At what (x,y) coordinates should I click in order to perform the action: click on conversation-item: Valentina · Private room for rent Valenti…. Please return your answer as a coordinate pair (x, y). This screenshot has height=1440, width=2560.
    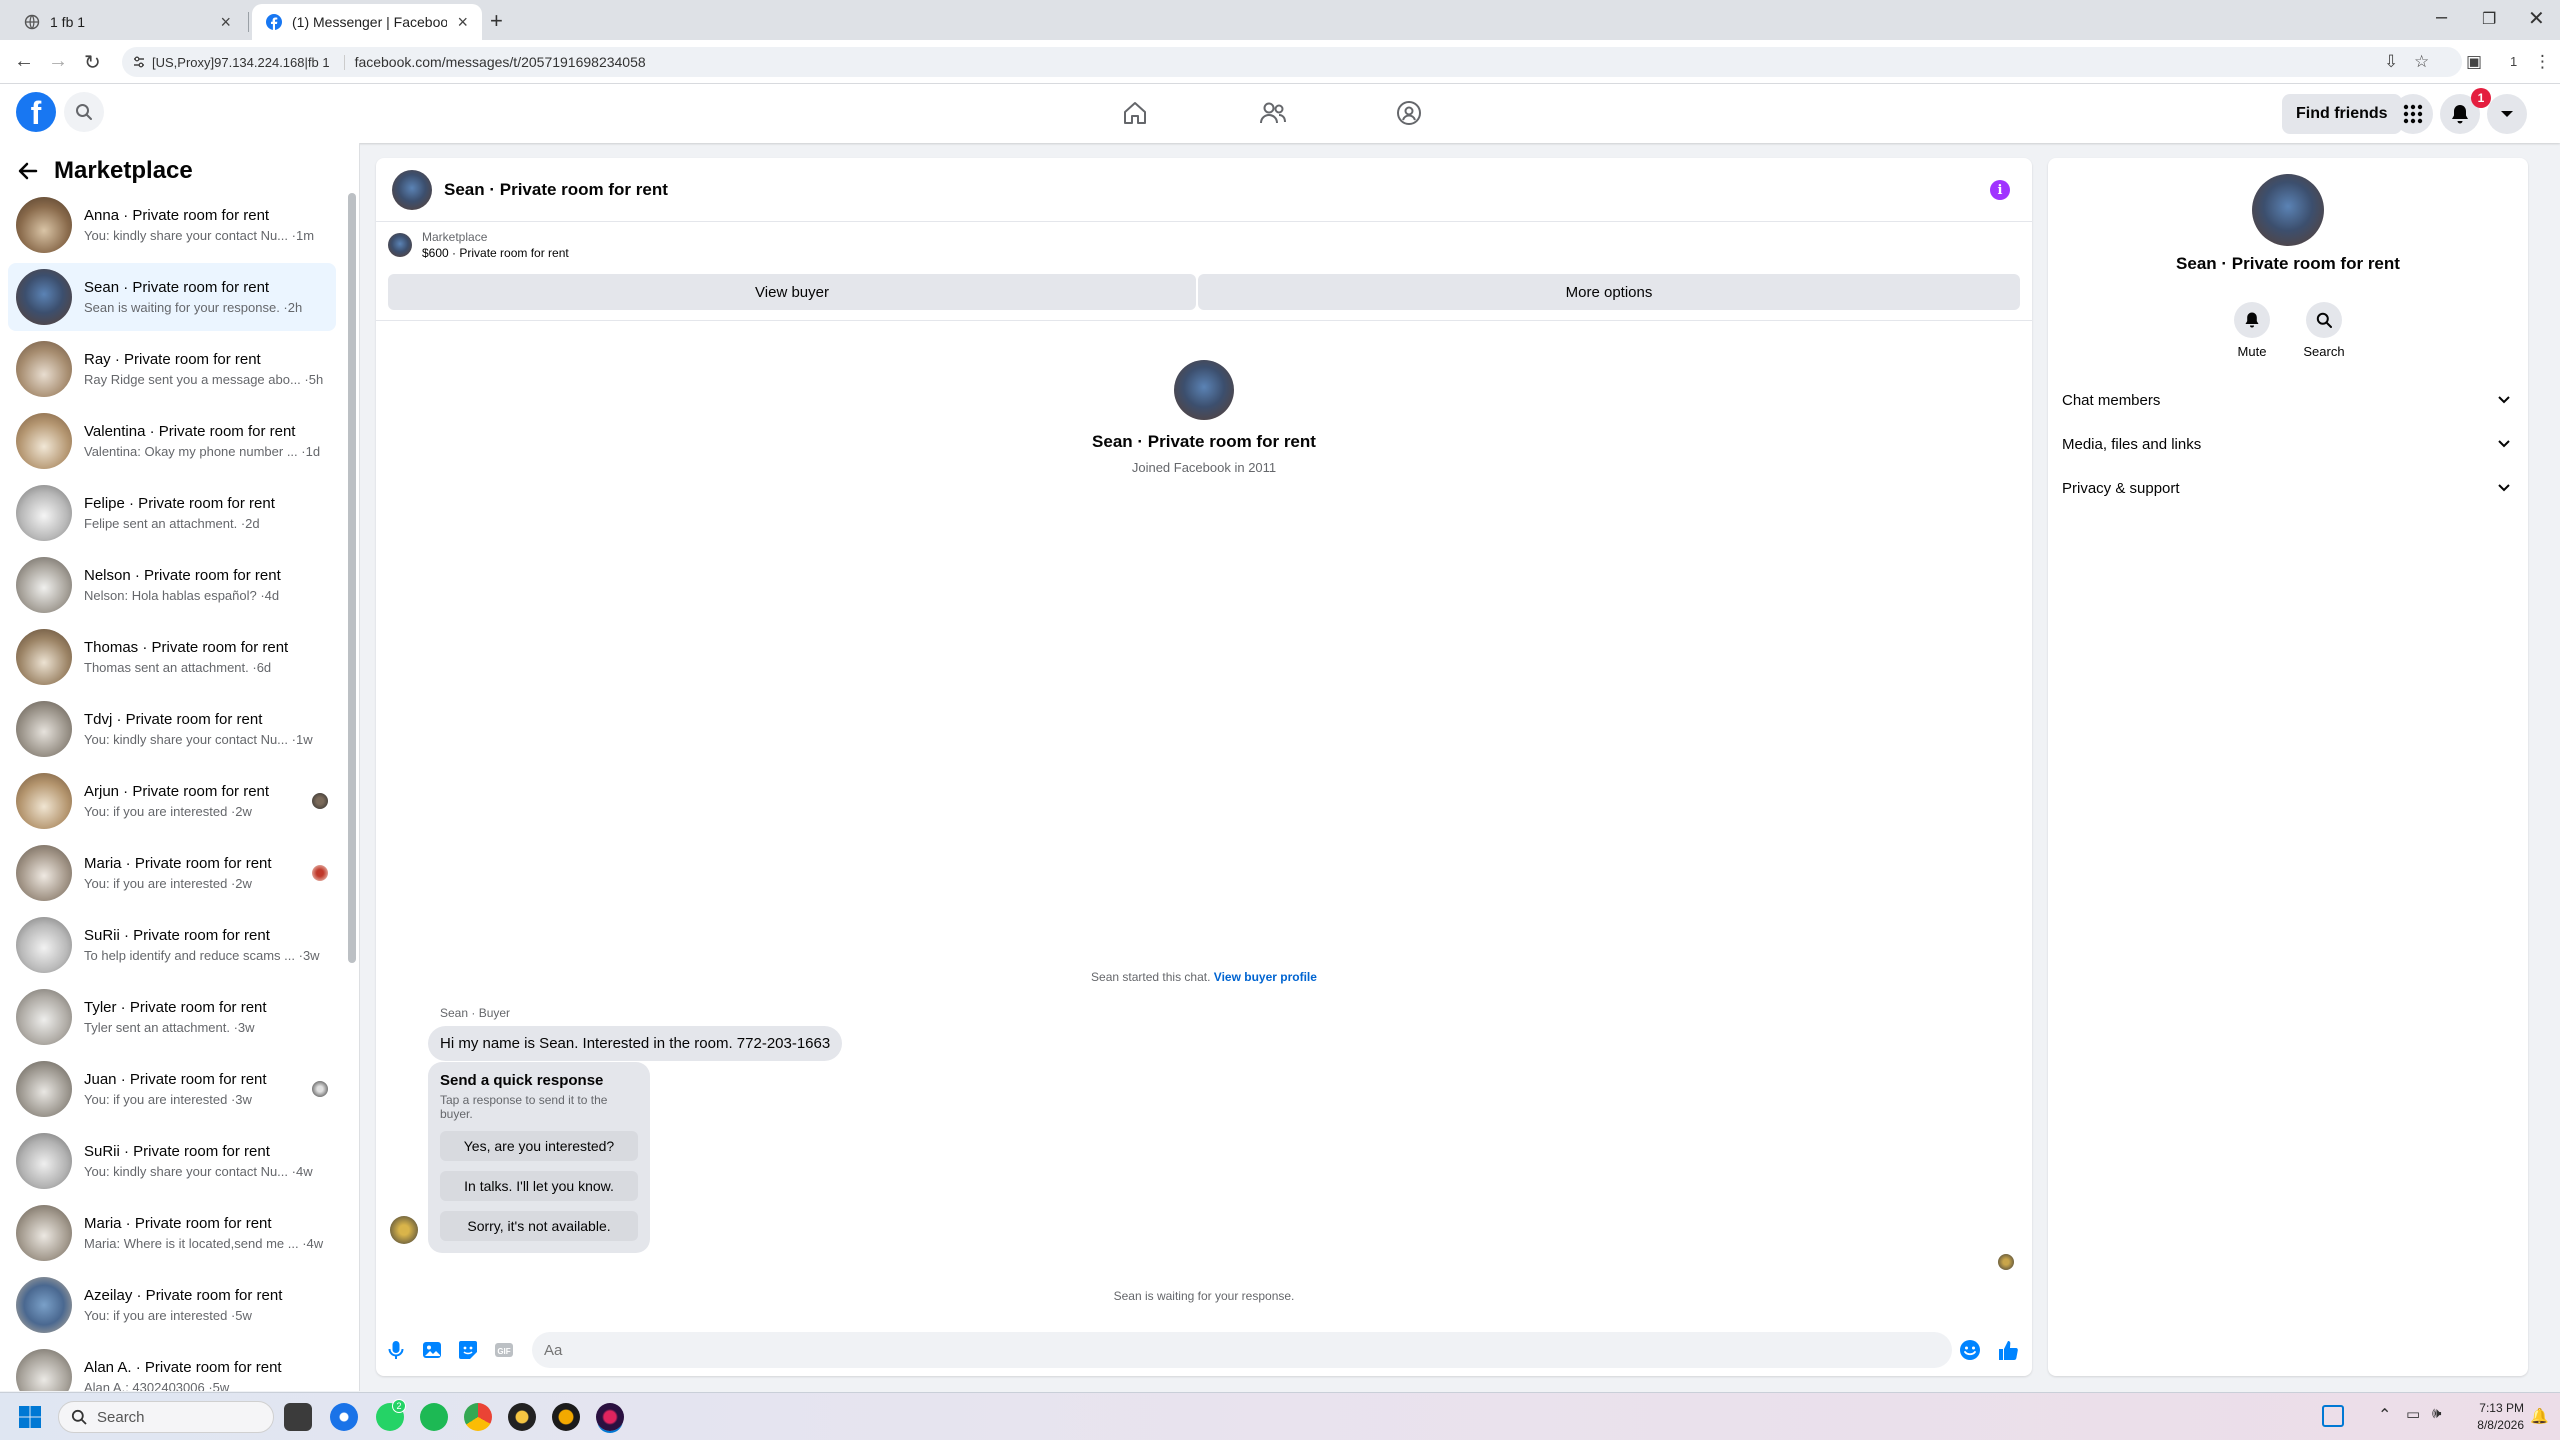
    Looking at the image, I should click on (172, 441).